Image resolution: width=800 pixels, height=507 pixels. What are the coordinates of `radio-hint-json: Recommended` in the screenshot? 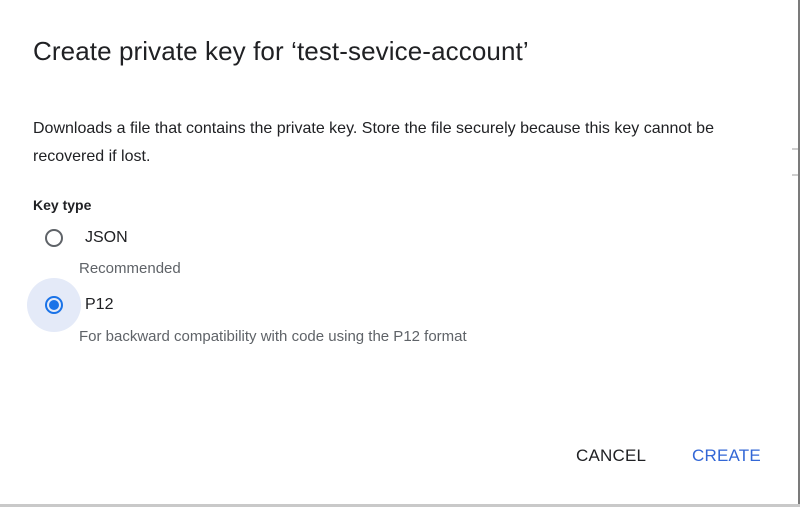 It's located at (130, 268).